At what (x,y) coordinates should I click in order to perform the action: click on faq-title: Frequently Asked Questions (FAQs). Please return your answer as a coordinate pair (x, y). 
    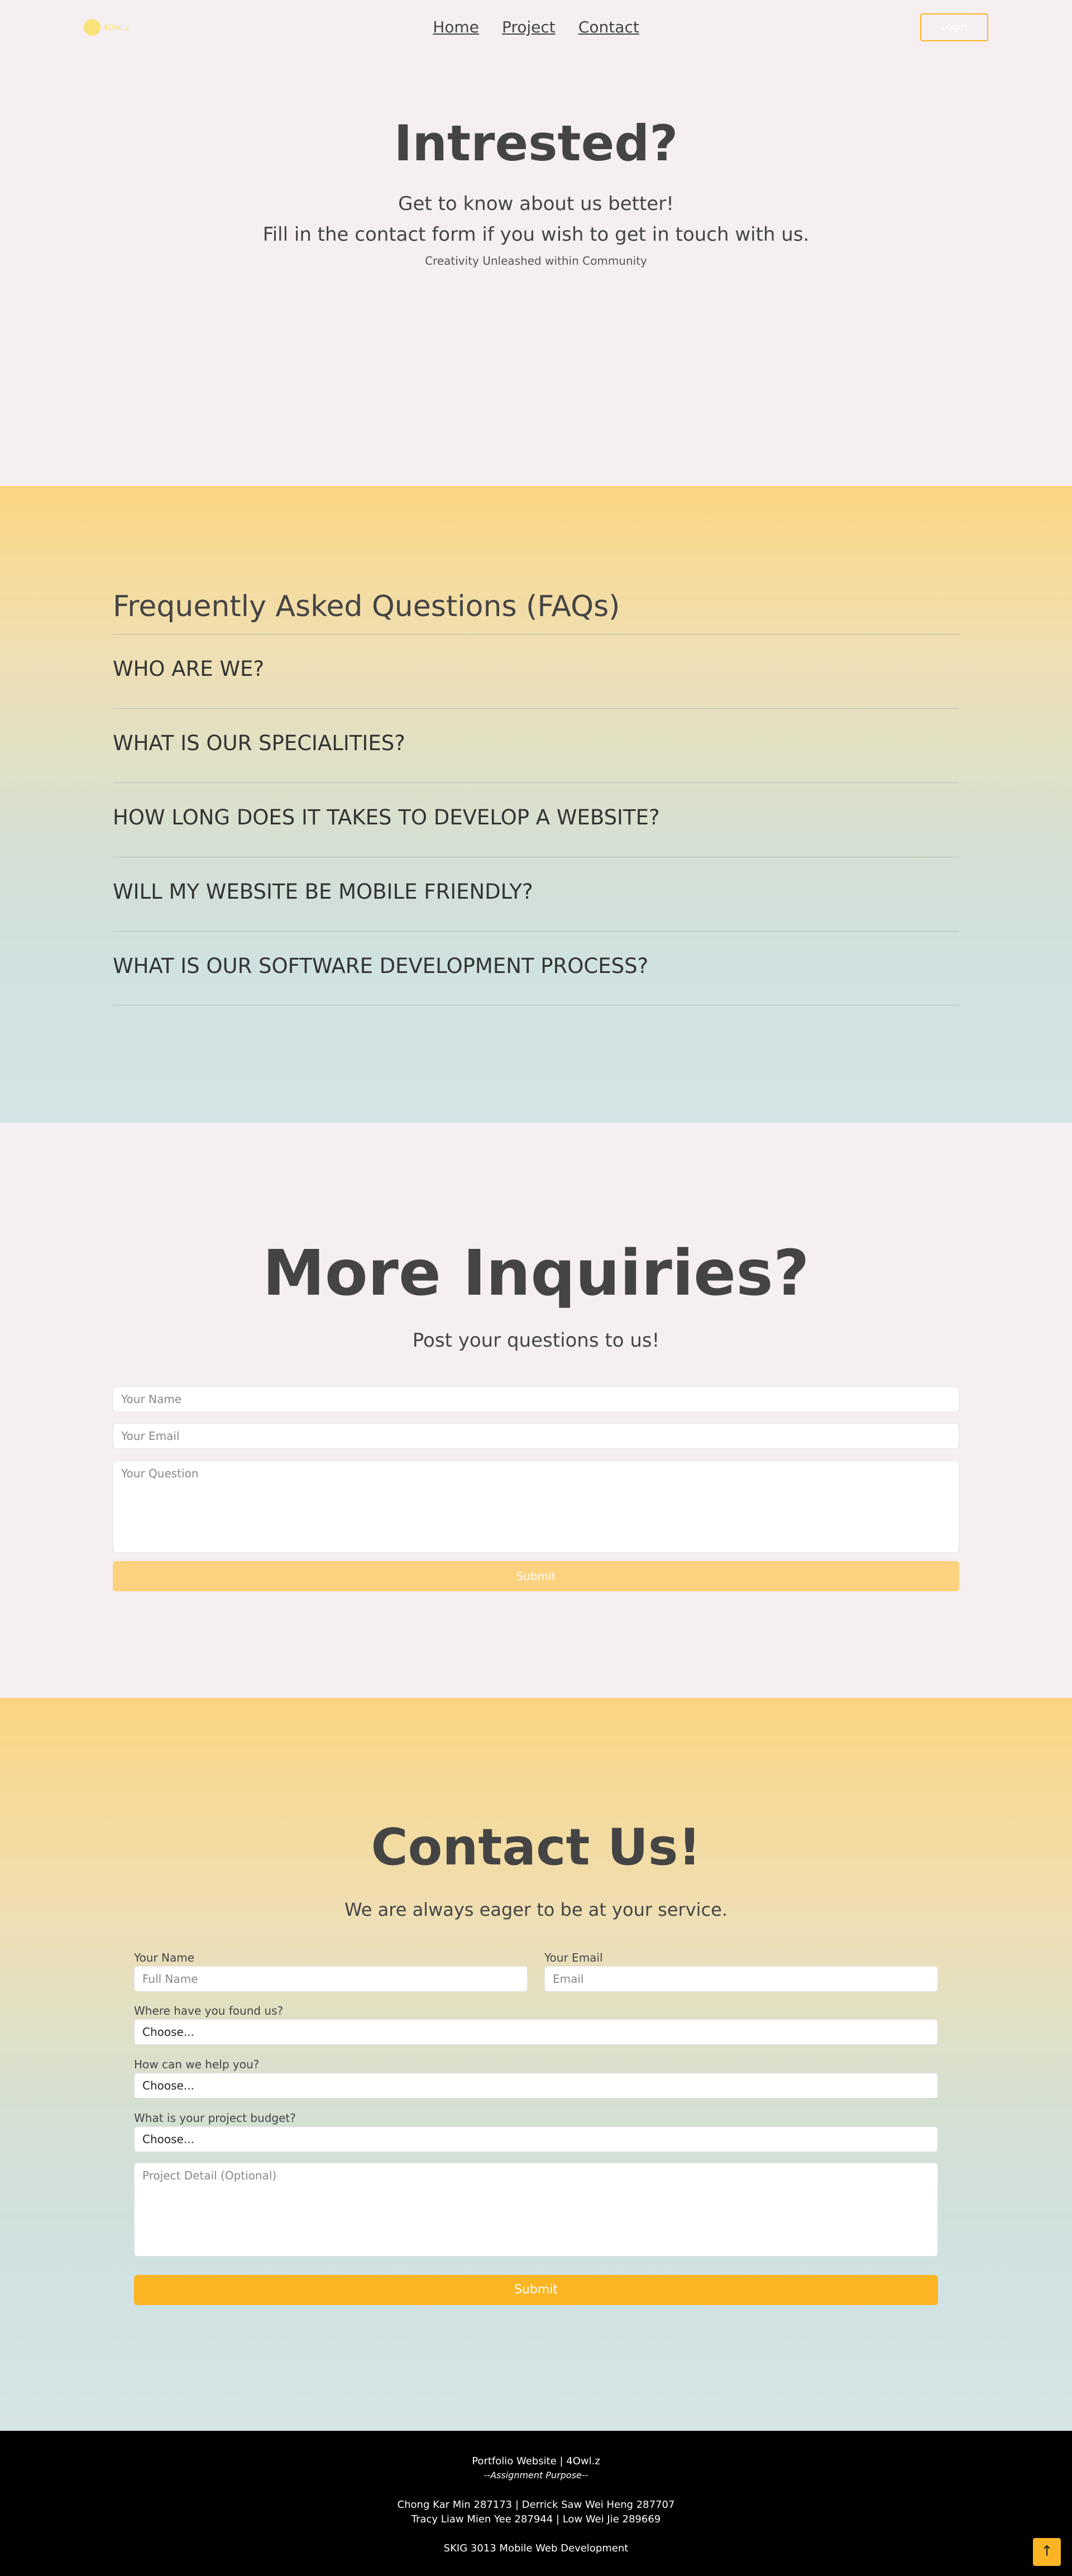
    Looking at the image, I should click on (366, 607).